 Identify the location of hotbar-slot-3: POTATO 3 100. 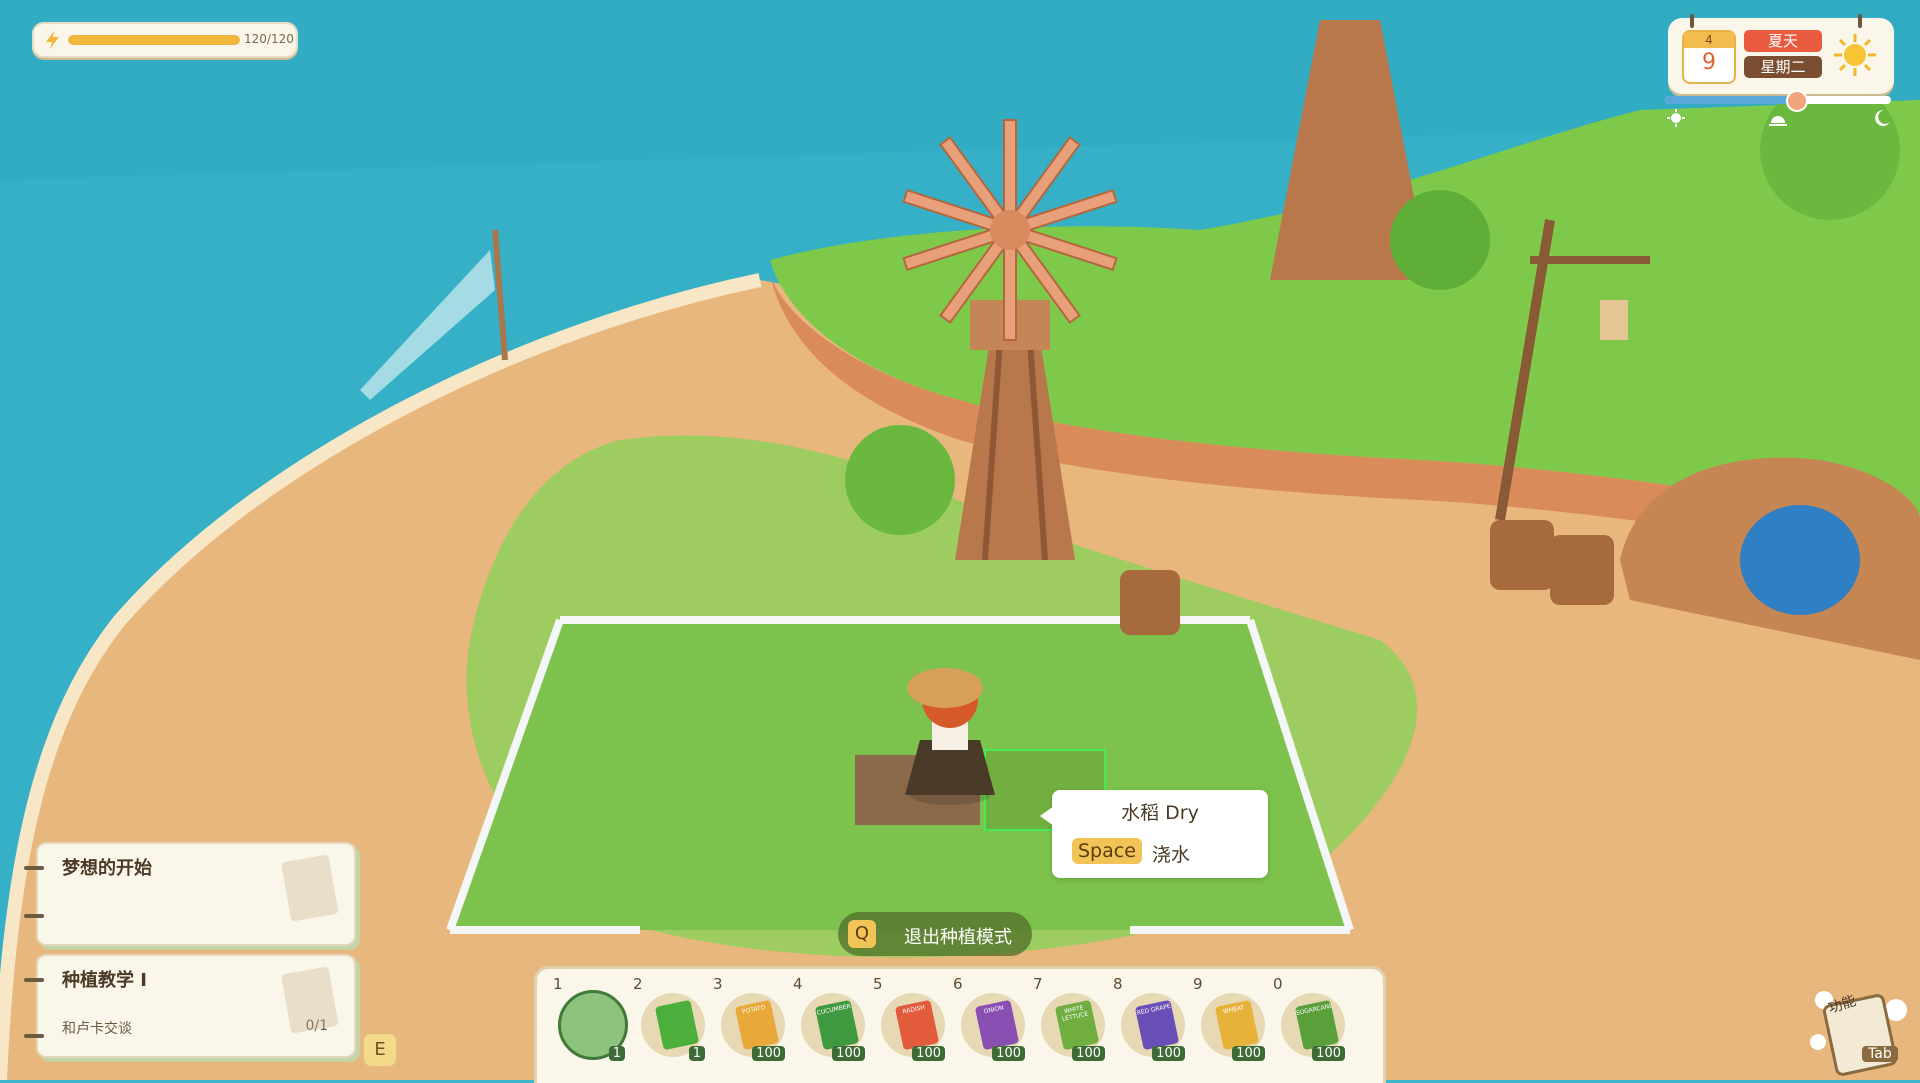
(751, 1020).